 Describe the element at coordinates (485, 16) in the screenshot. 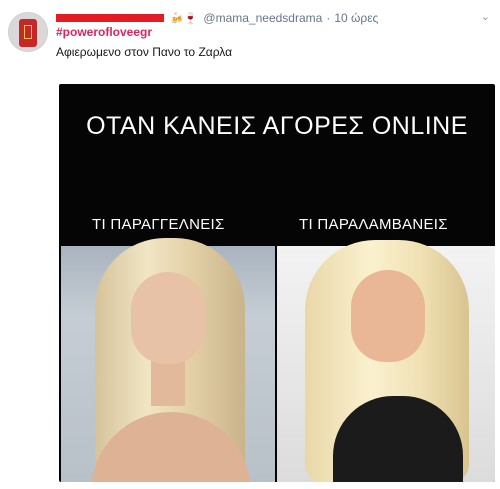

I see `chevron-down-icon: ⌄` at that location.